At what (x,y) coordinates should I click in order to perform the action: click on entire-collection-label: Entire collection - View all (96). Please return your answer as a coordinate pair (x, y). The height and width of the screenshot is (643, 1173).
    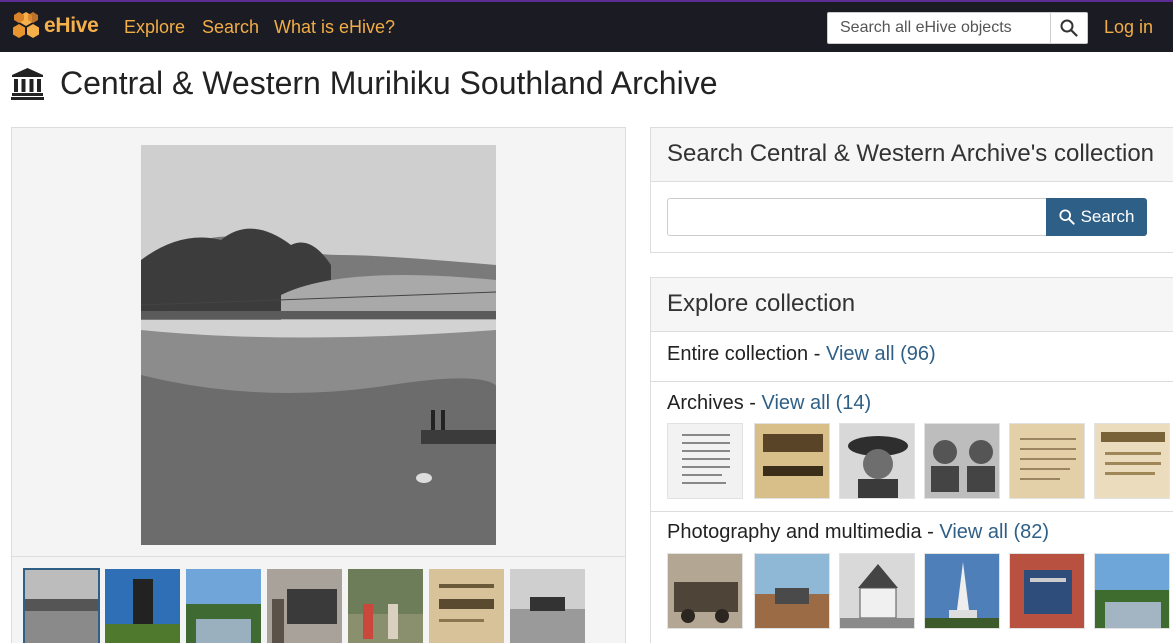
    Looking at the image, I should click on (801, 354).